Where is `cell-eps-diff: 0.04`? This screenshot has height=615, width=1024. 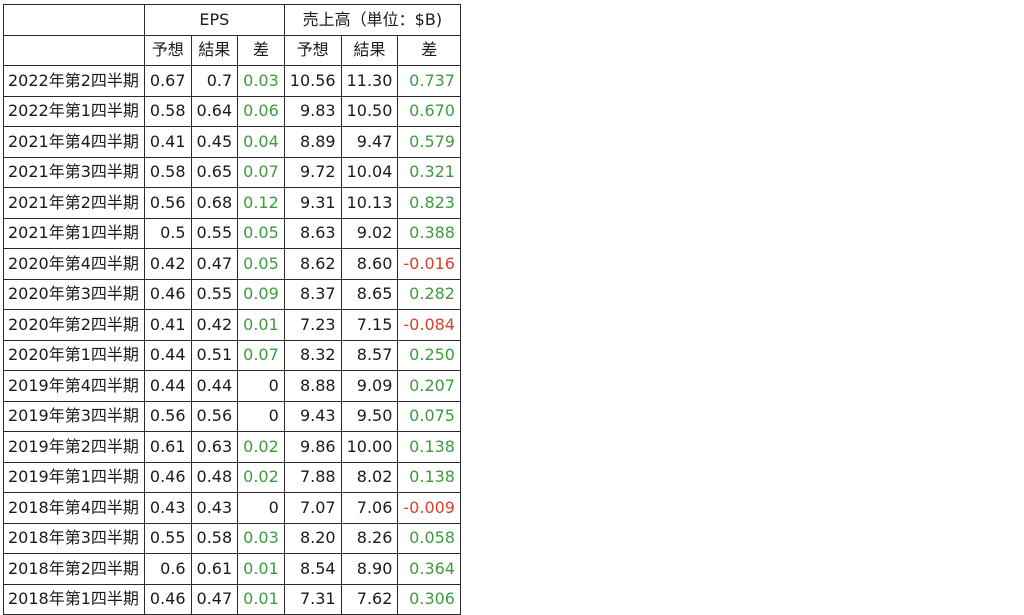 cell-eps-diff: 0.04 is located at coordinates (261, 142).